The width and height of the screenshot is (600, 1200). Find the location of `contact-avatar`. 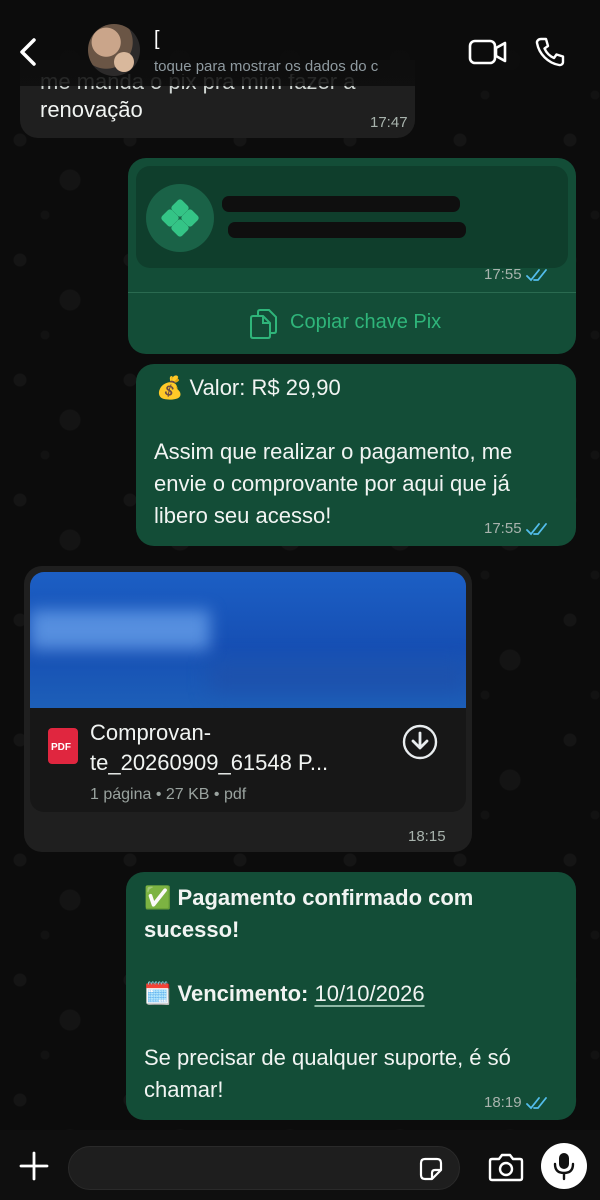

contact-avatar is located at coordinates (114, 50).